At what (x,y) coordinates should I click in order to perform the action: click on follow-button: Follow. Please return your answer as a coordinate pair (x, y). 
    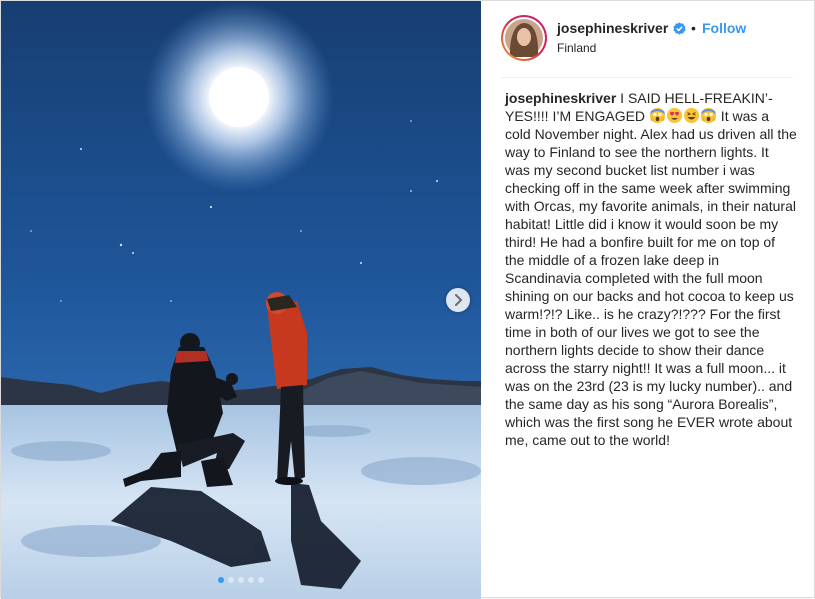
    Looking at the image, I should click on (724, 28).